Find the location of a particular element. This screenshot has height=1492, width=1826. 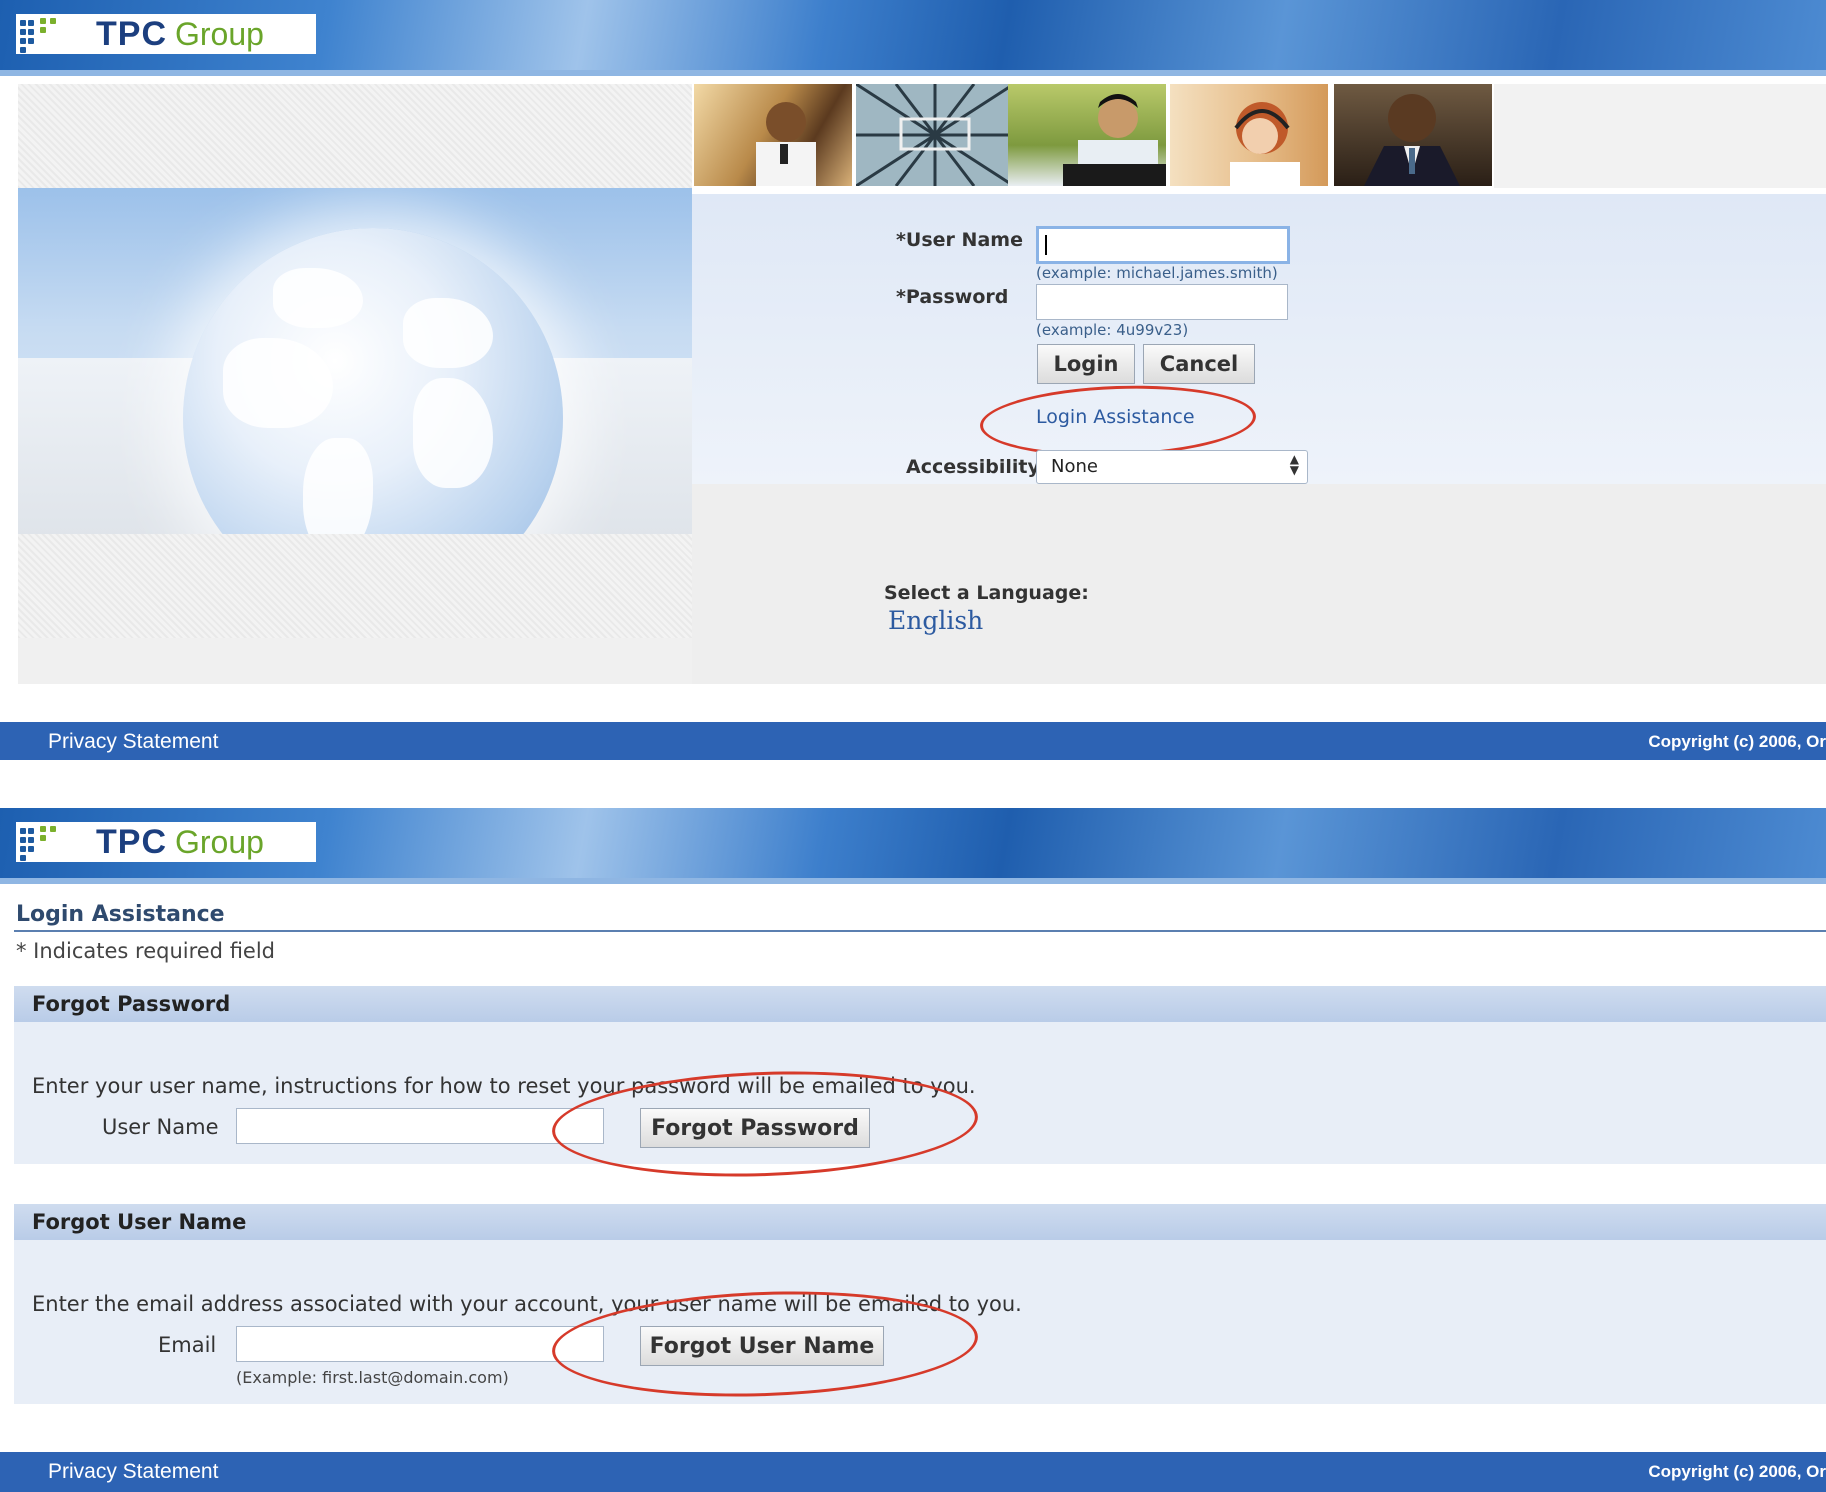

select-arrows-icon: ▲ ▼ is located at coordinates (1294, 464).